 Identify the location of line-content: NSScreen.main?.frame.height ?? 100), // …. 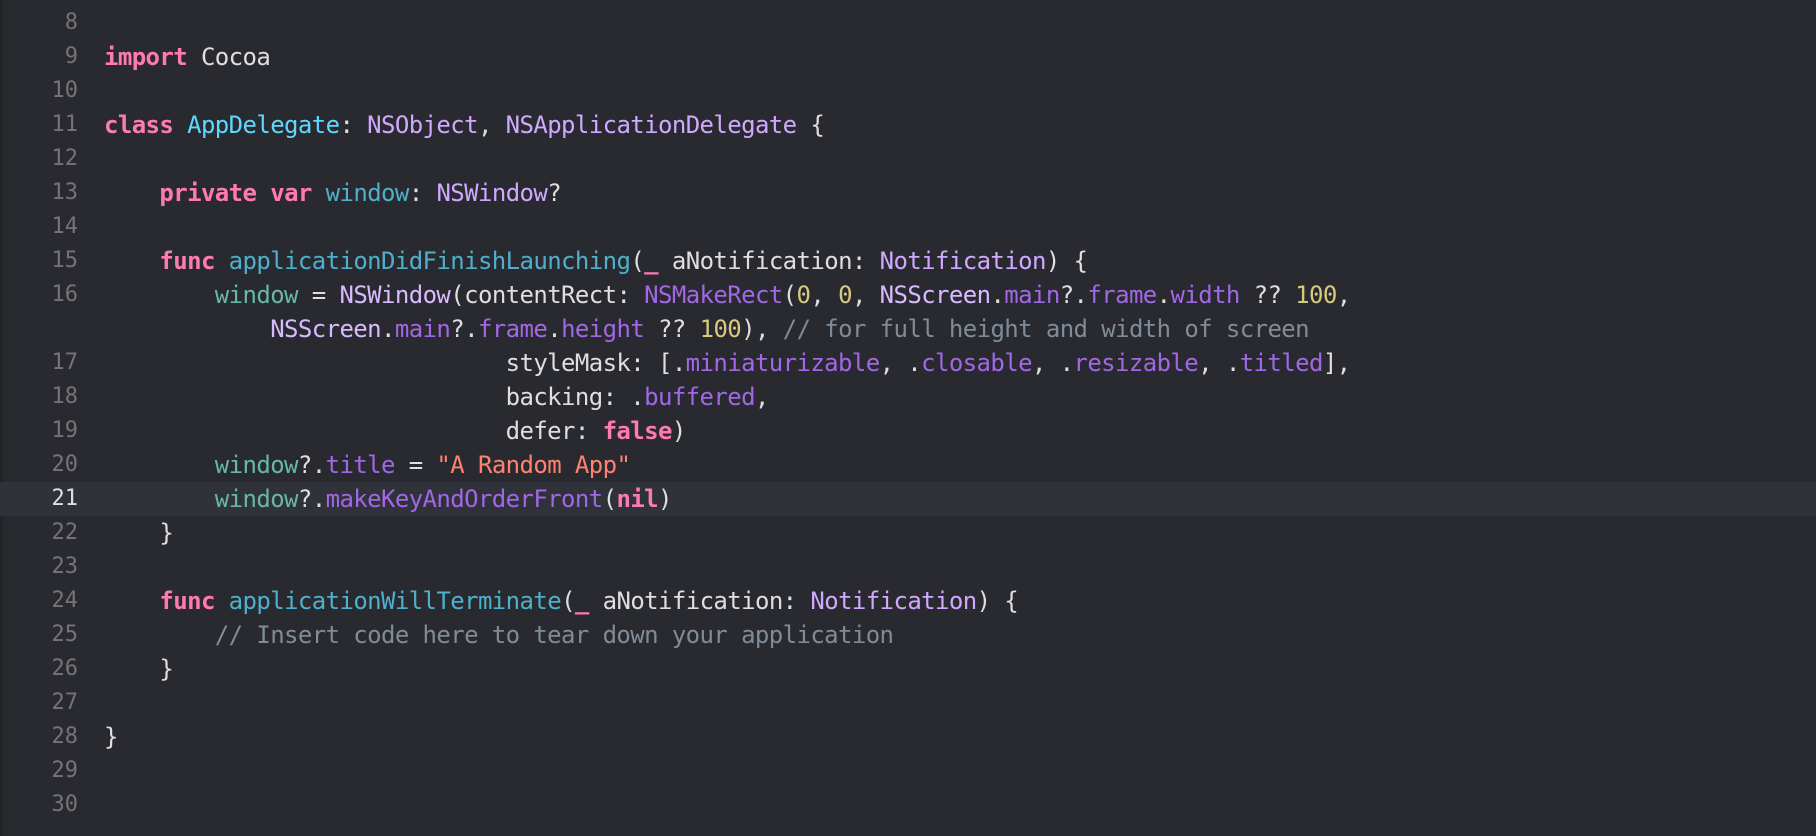
(706, 329).